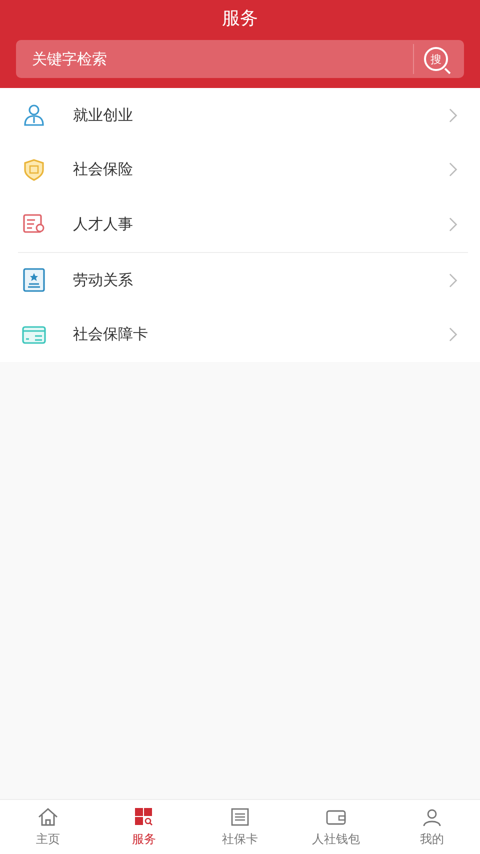 Image resolution: width=480 pixels, height=854 pixels. I want to click on tab: 主页, so click(48, 827).